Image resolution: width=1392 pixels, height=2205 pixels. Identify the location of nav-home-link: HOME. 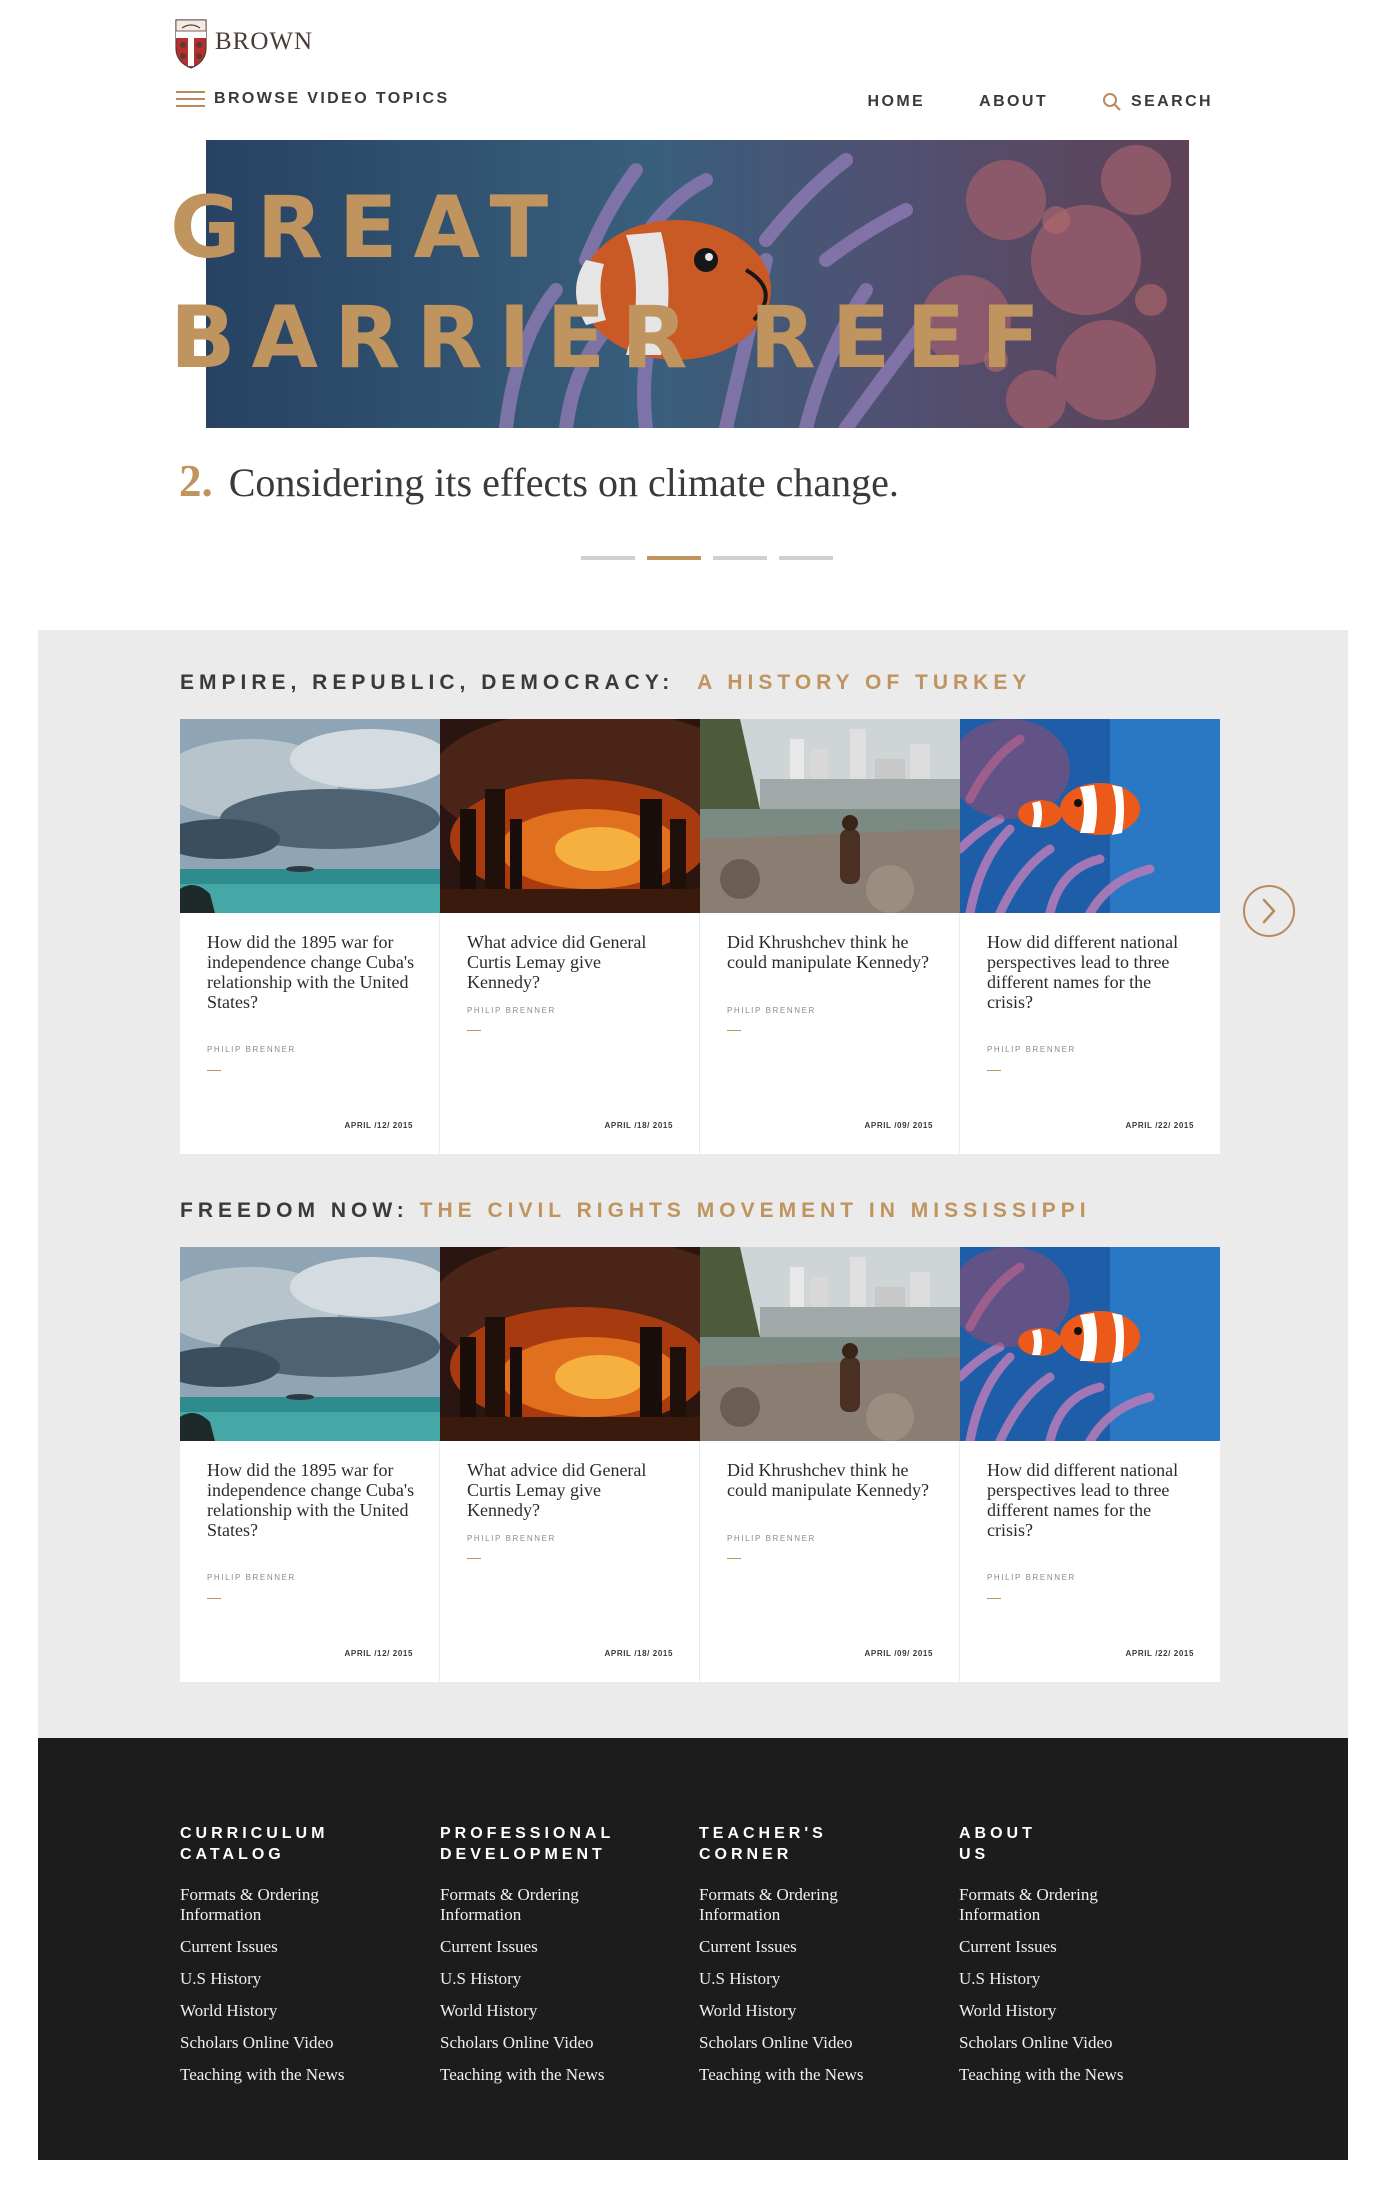
(897, 102).